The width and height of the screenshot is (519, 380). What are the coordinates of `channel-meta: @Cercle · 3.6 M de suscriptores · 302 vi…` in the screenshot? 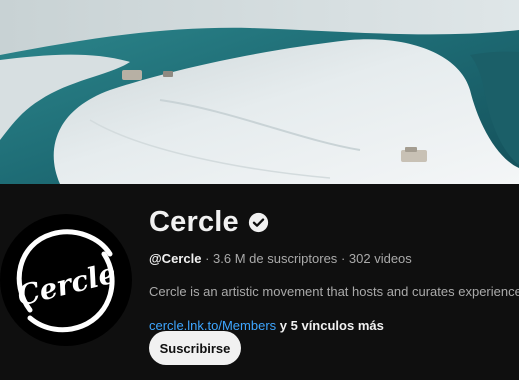 It's located at (334, 258).